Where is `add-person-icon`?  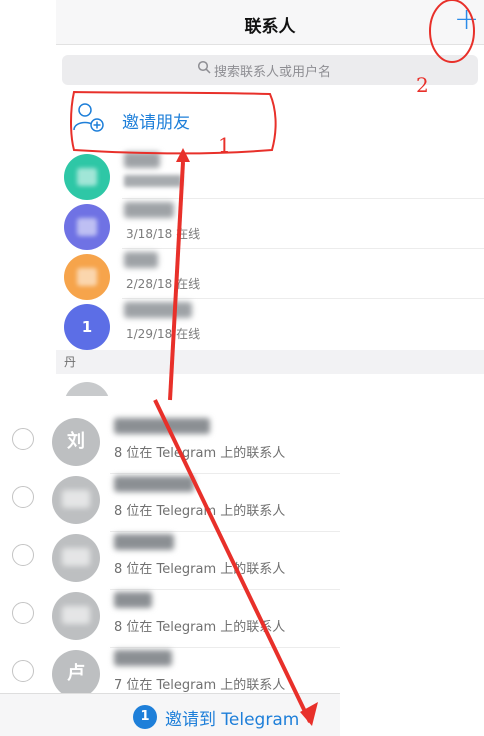
add-person-icon is located at coordinates (88, 117).